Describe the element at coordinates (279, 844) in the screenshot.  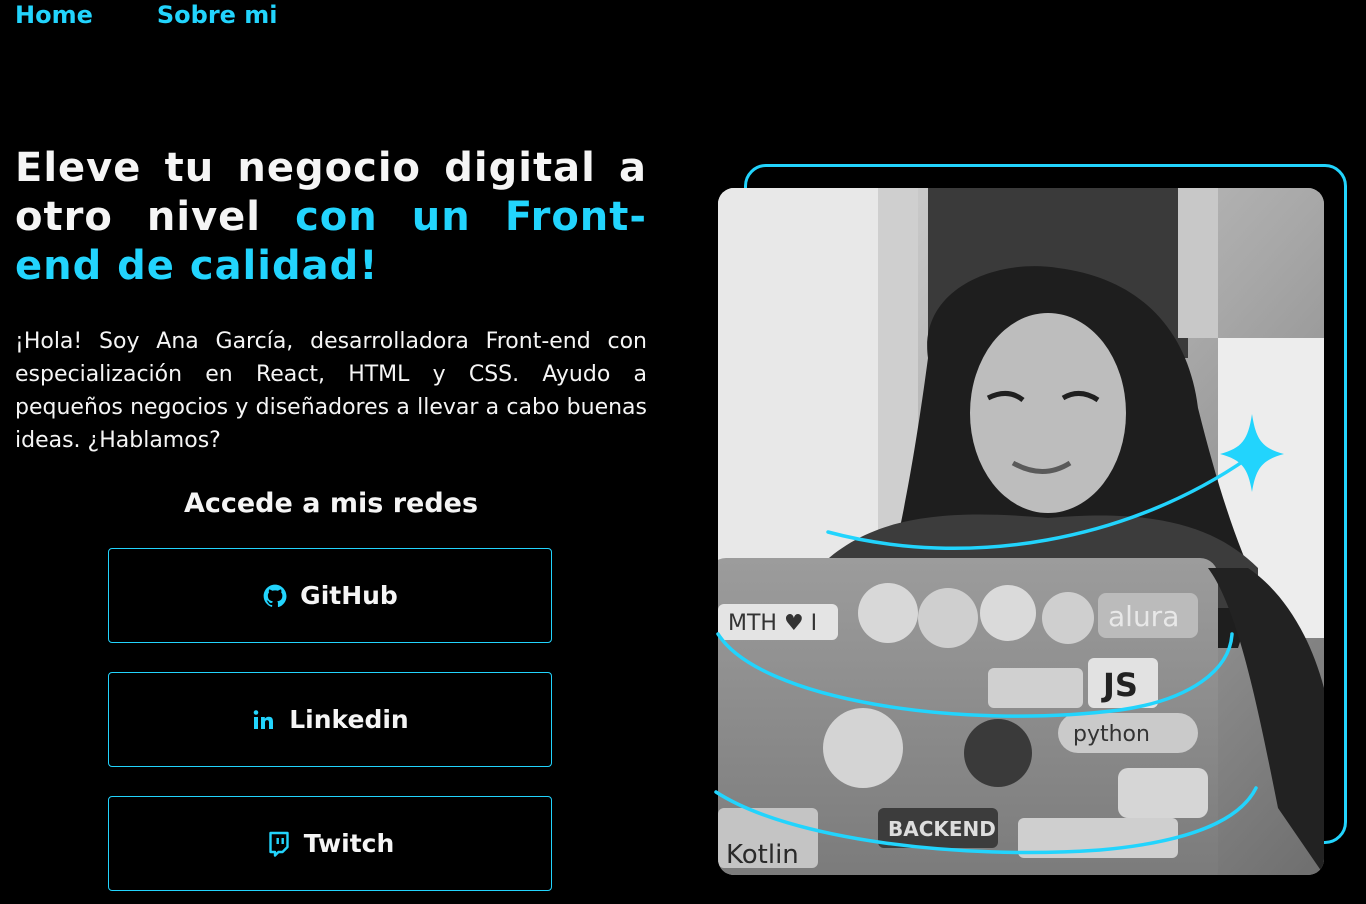
I see `twitch-icon` at that location.